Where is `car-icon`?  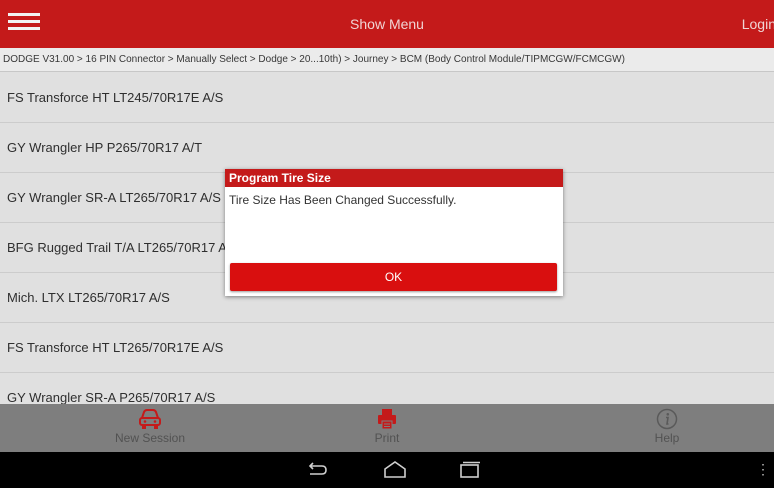
car-icon is located at coordinates (150, 419).